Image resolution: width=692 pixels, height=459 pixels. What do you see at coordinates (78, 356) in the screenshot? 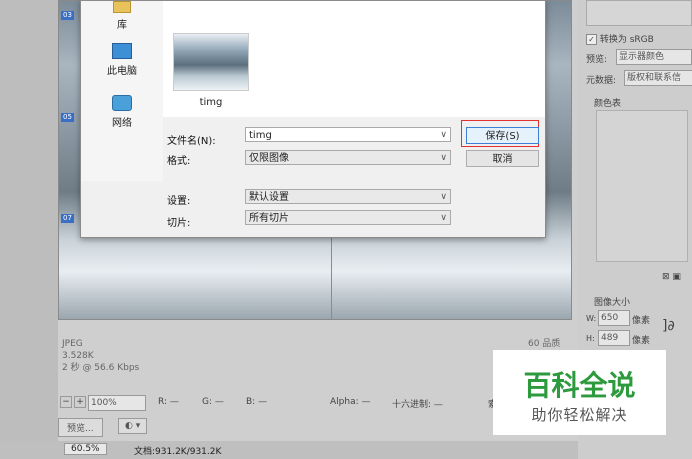
I see `info-size: 3.528K` at bounding box center [78, 356].